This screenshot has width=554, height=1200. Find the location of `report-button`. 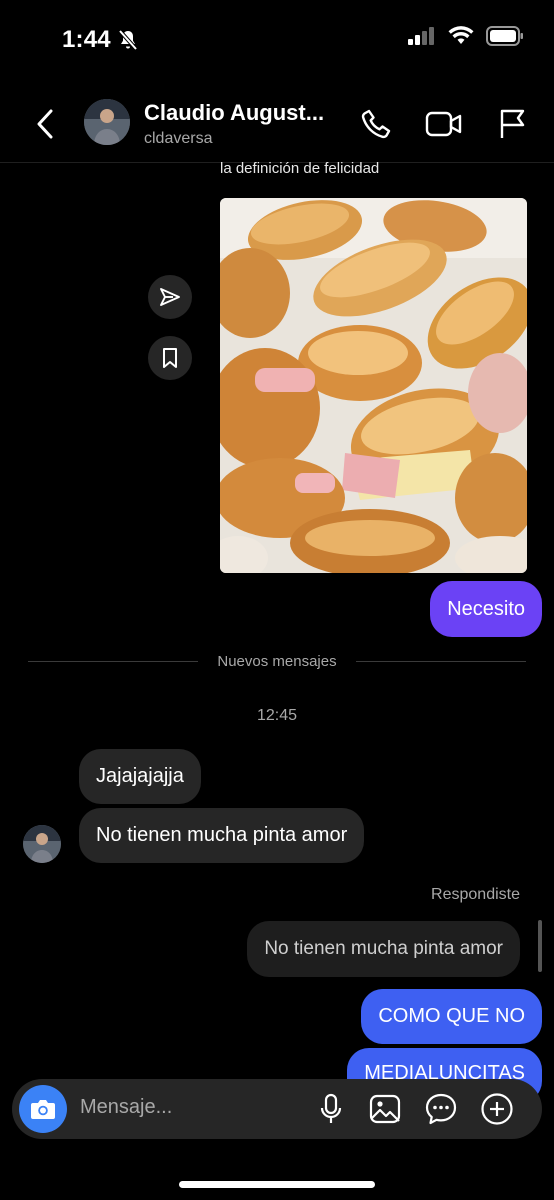

report-button is located at coordinates (512, 124).